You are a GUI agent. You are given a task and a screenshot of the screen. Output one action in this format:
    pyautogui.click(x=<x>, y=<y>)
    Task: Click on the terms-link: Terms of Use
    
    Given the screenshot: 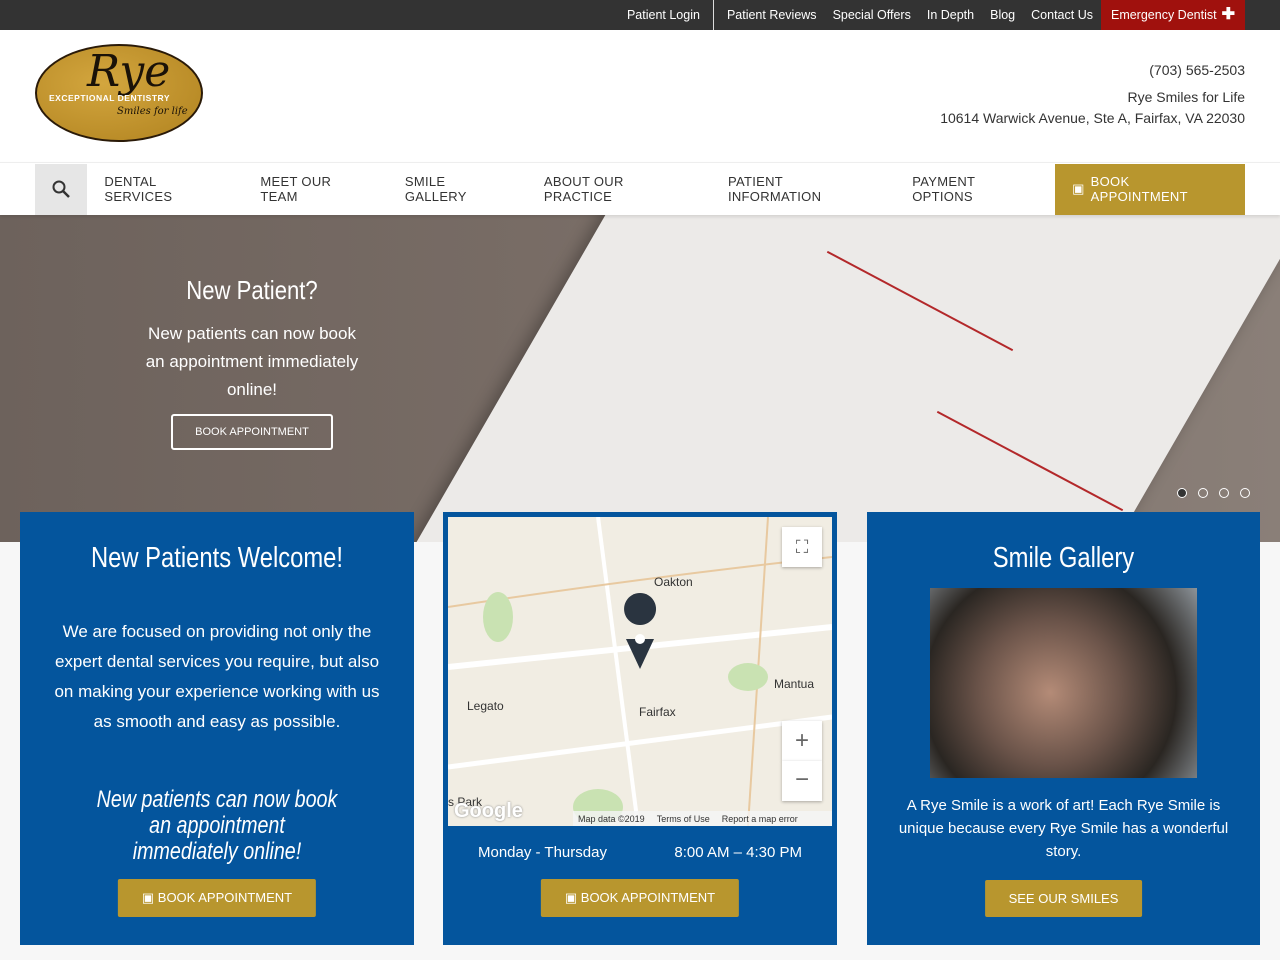 What is the action you would take?
    pyautogui.click(x=683, y=819)
    